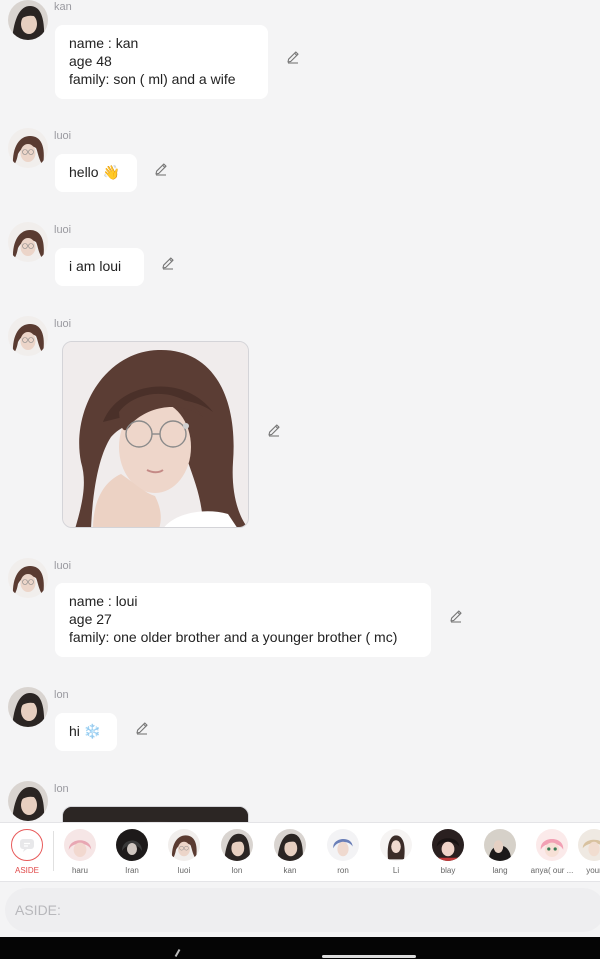 The image size is (600, 959). I want to click on system-navigation-bar, so click(300, 948).